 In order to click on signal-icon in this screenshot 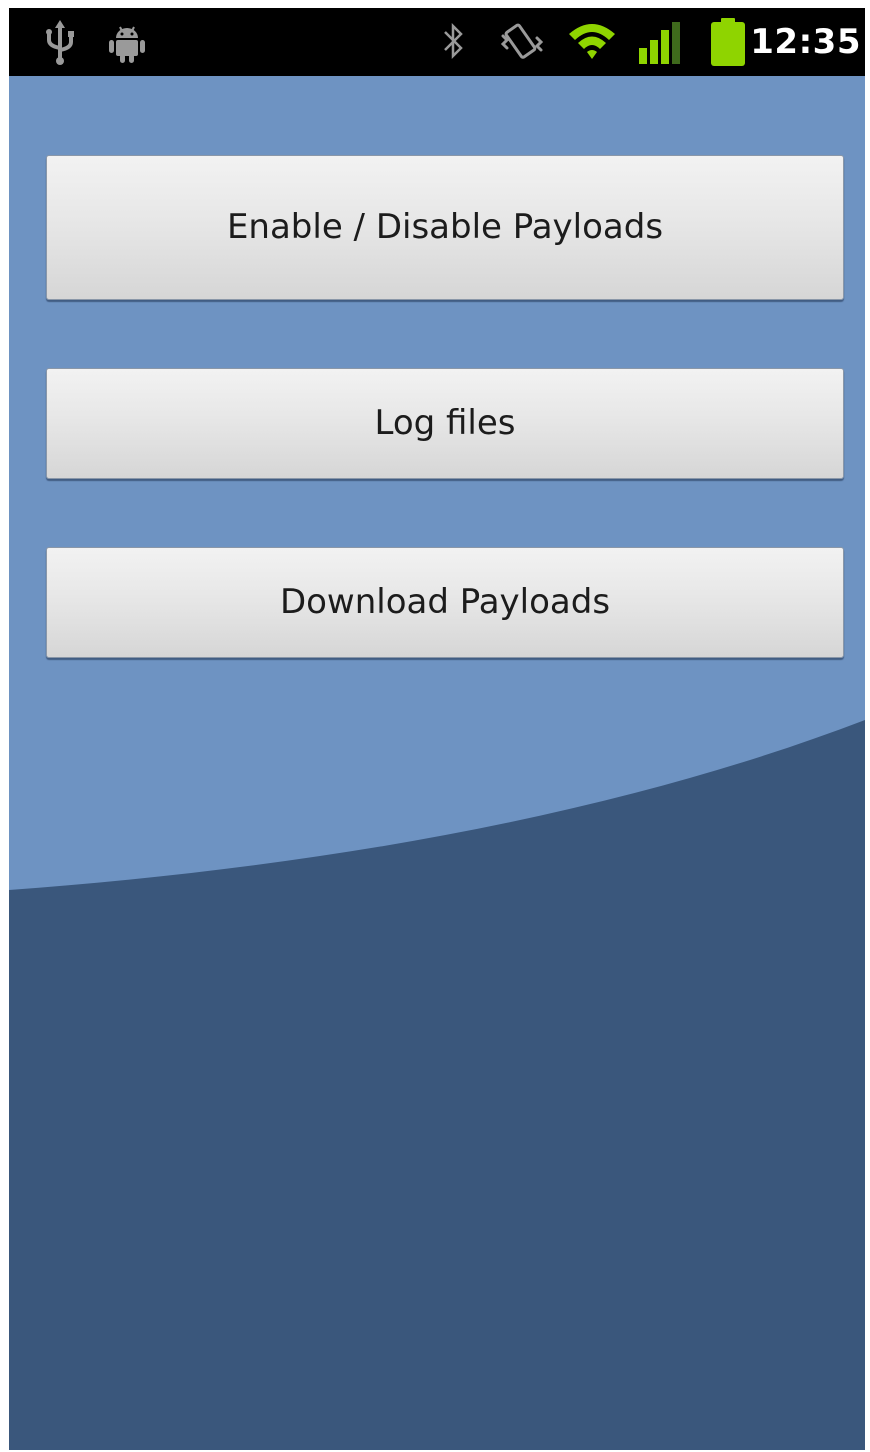, I will do `click(659, 43)`.